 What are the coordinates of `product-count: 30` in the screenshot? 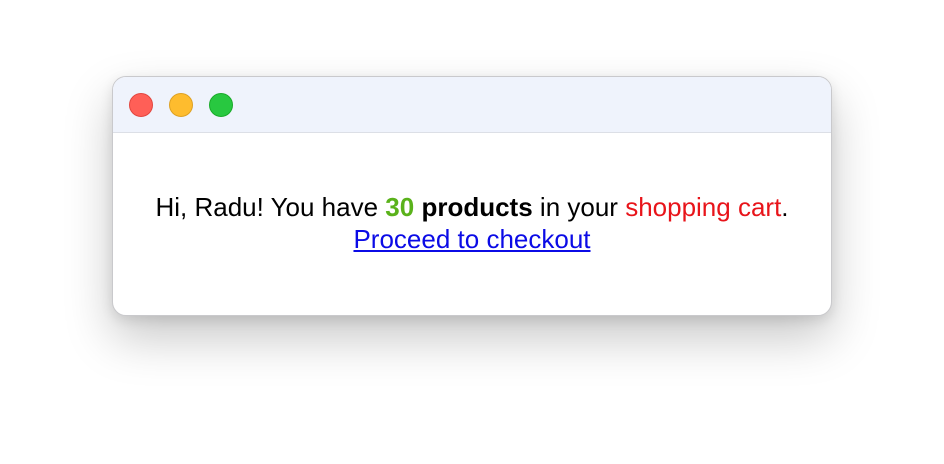 It's located at (400, 207).